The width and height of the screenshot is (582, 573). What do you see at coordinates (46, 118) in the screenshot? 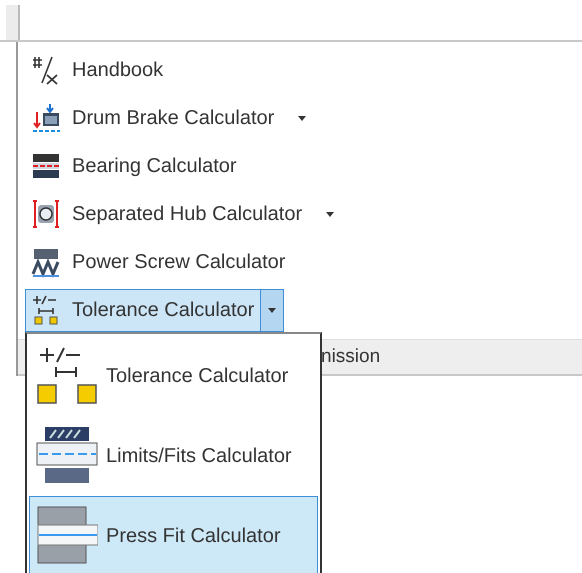
I see `brake-icon` at bounding box center [46, 118].